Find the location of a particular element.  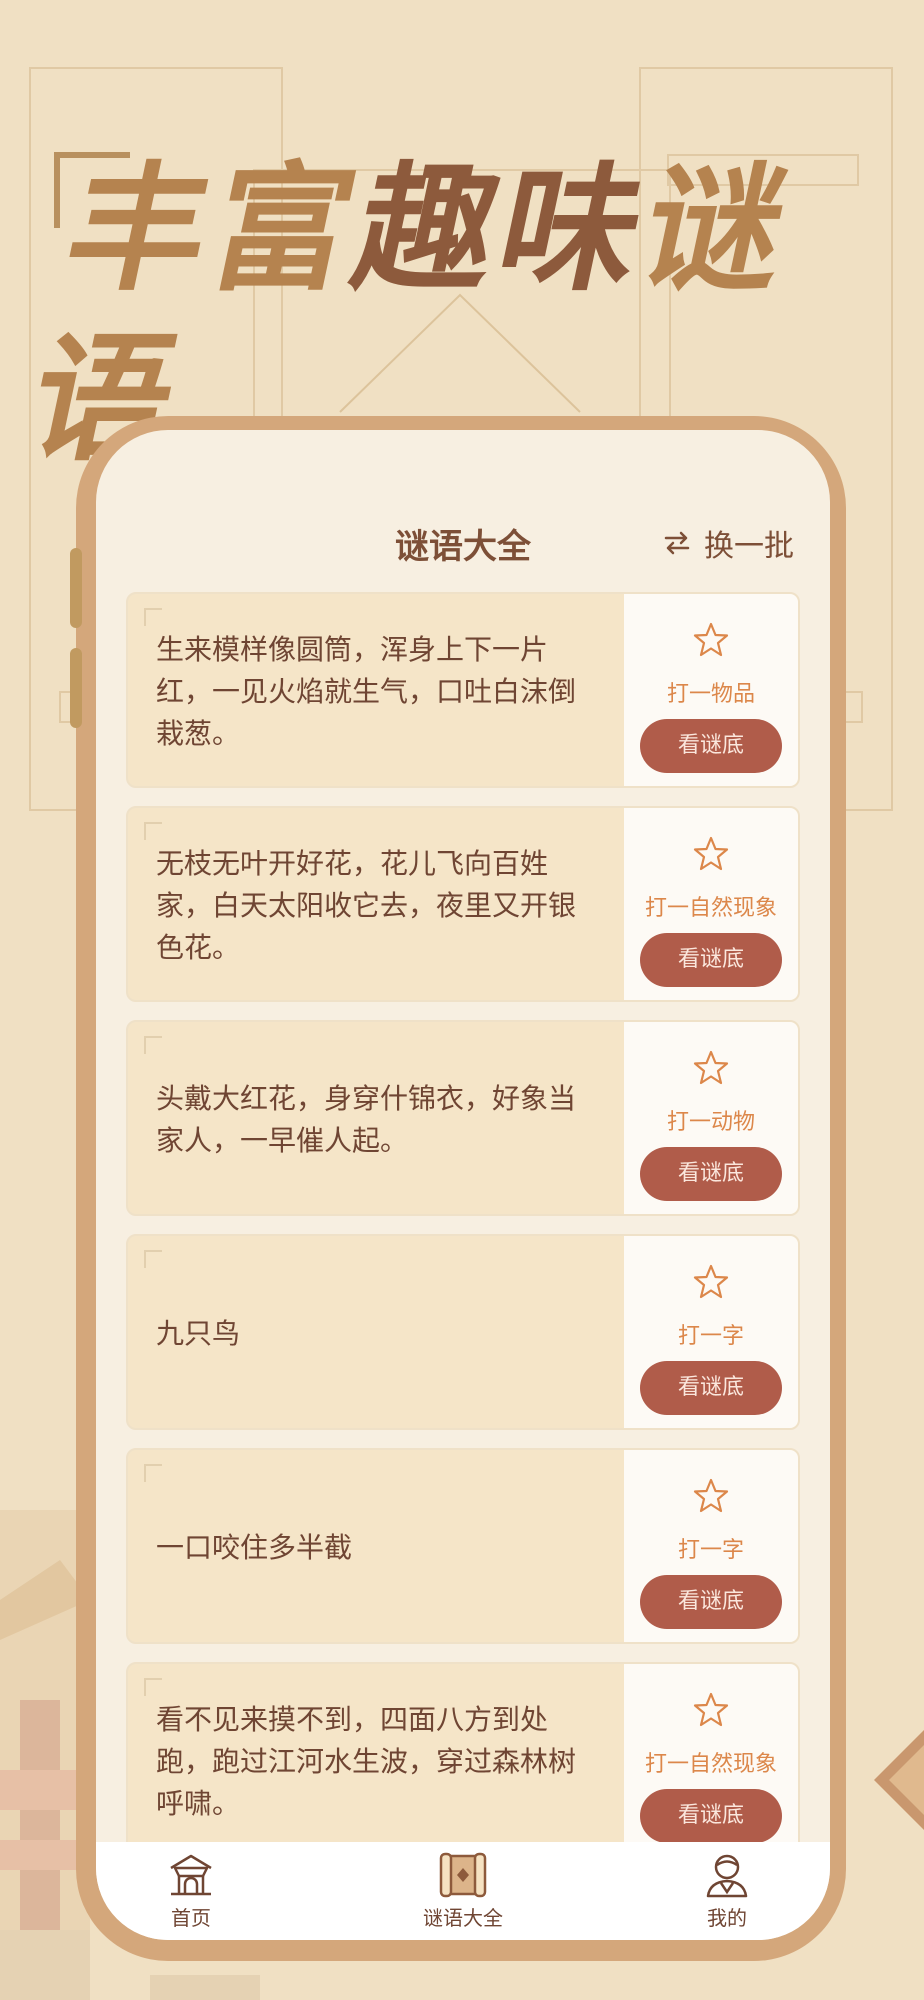

phone-side-button-upper is located at coordinates (76, 588).